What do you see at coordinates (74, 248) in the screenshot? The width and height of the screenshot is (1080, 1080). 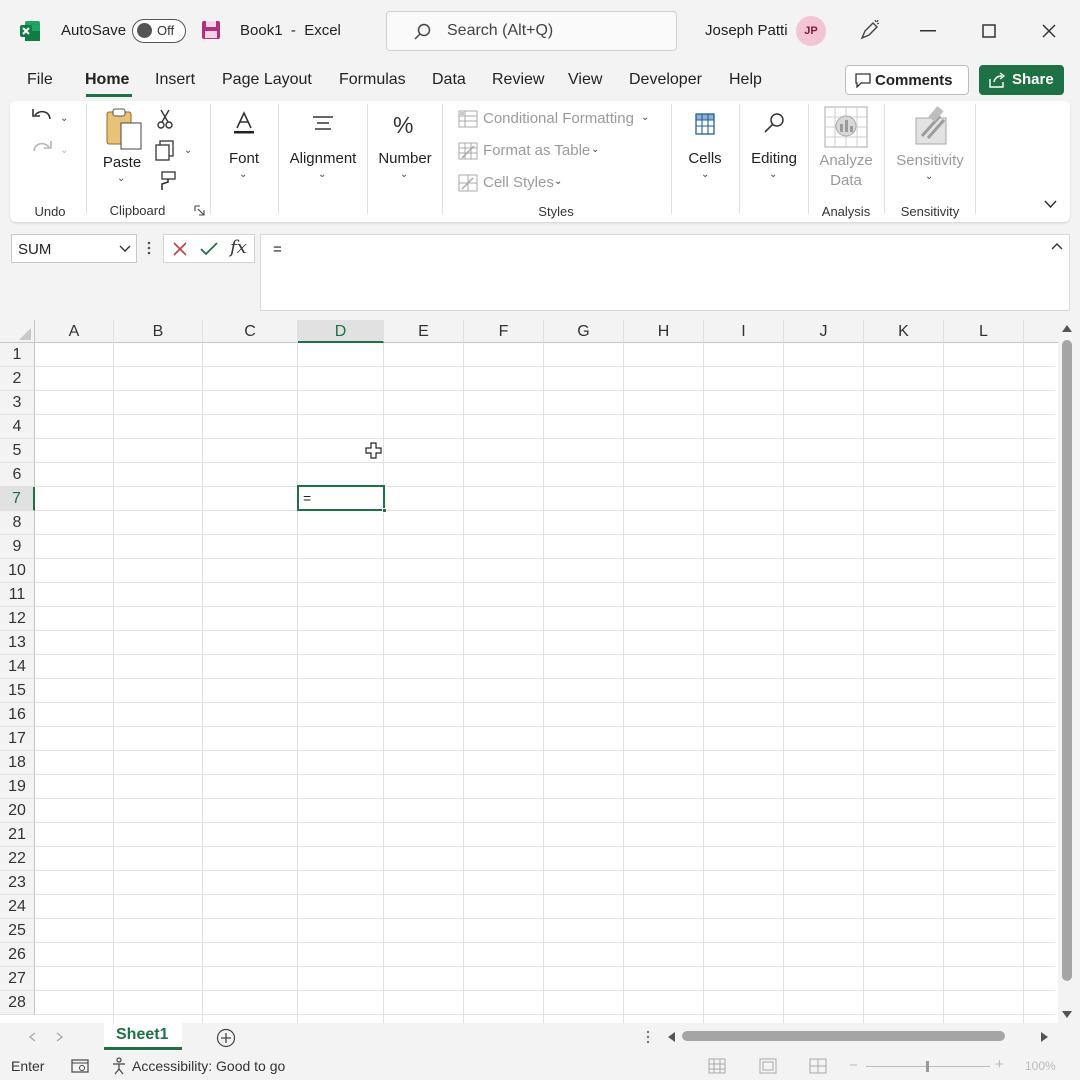 I see `name-box: SUM` at bounding box center [74, 248].